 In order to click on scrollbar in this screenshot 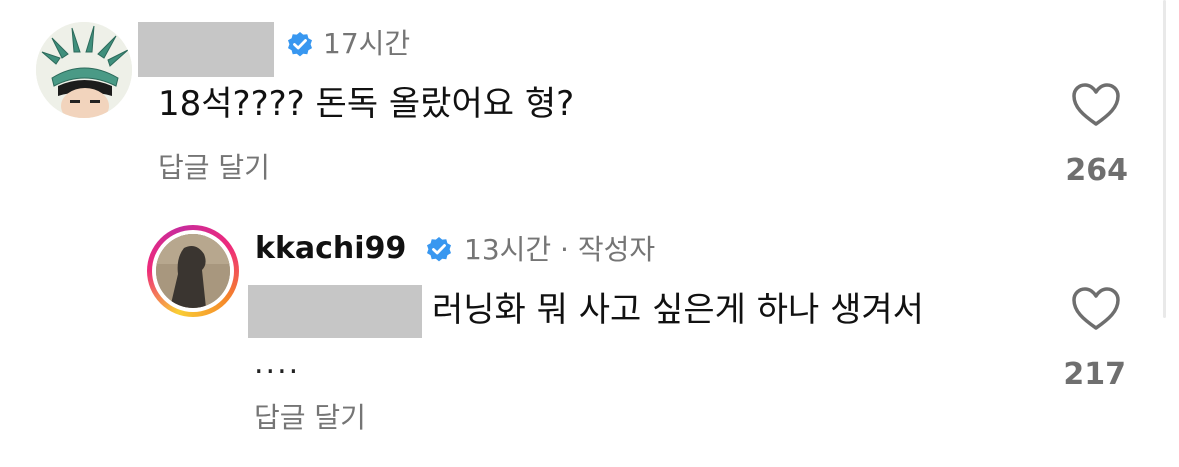, I will do `click(1164, 159)`.